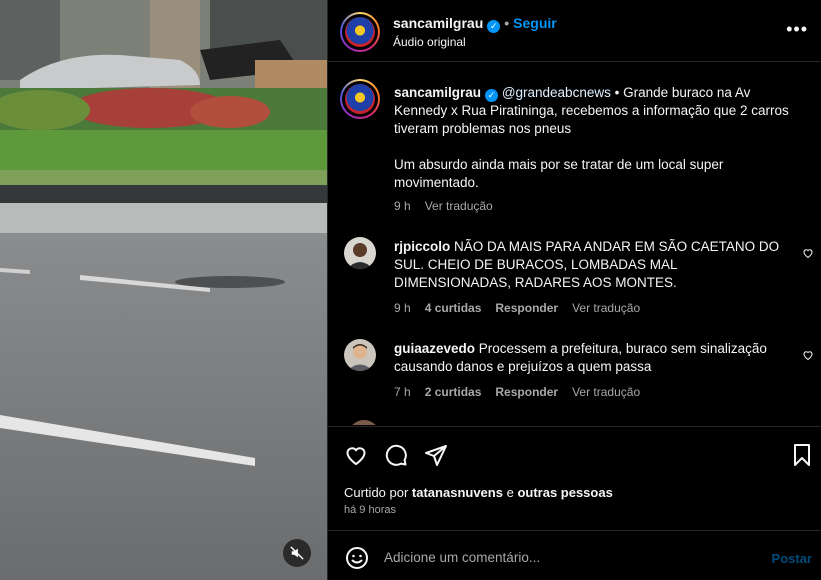 Image resolution: width=821 pixels, height=580 pixels. I want to click on post-comment-button: Postar, so click(792, 558).